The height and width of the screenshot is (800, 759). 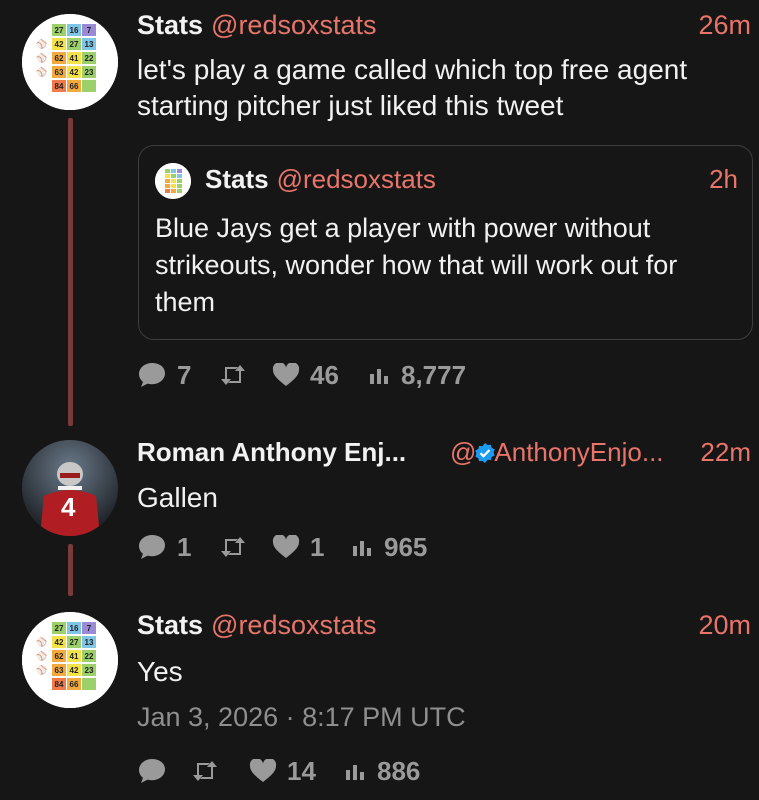 What do you see at coordinates (337, 771) in the screenshot?
I see `tweet-3-actions: 14 886` at bounding box center [337, 771].